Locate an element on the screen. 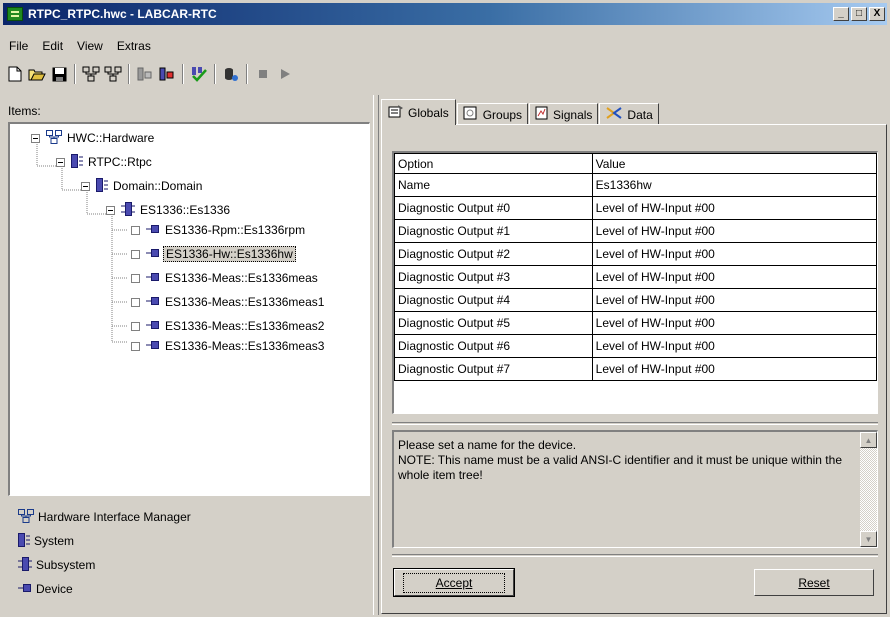  value-cell: Es1336hw is located at coordinates (734, 185).